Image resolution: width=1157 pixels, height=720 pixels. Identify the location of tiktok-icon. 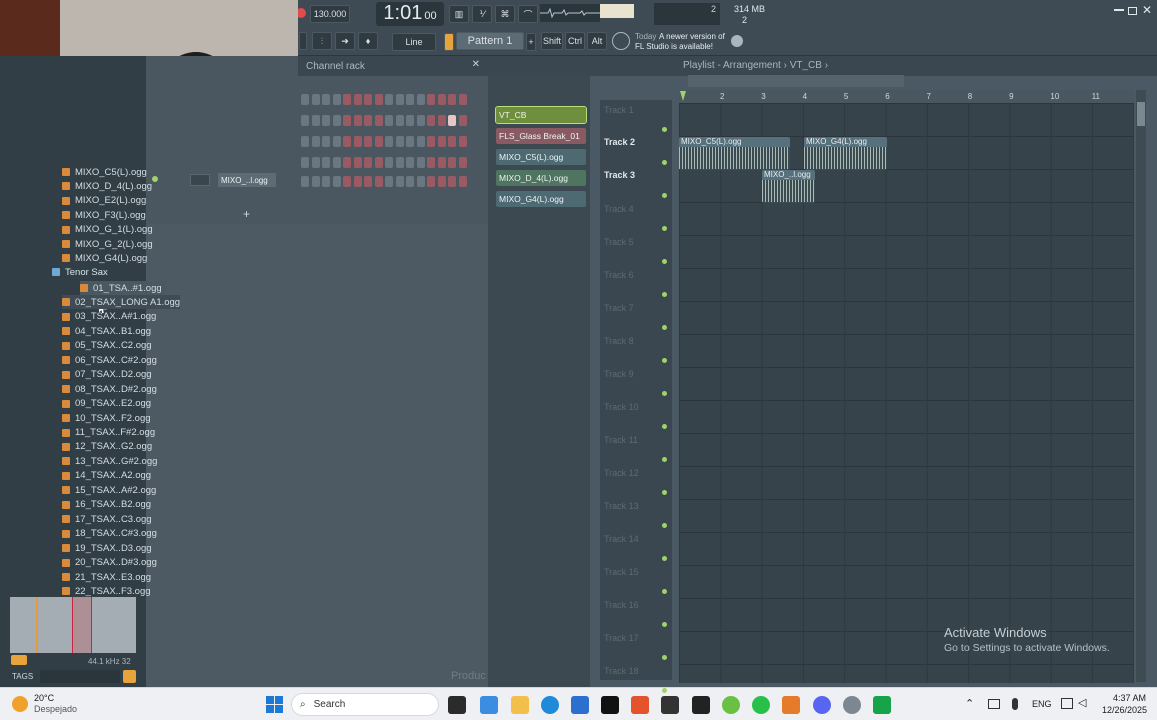
(610, 705).